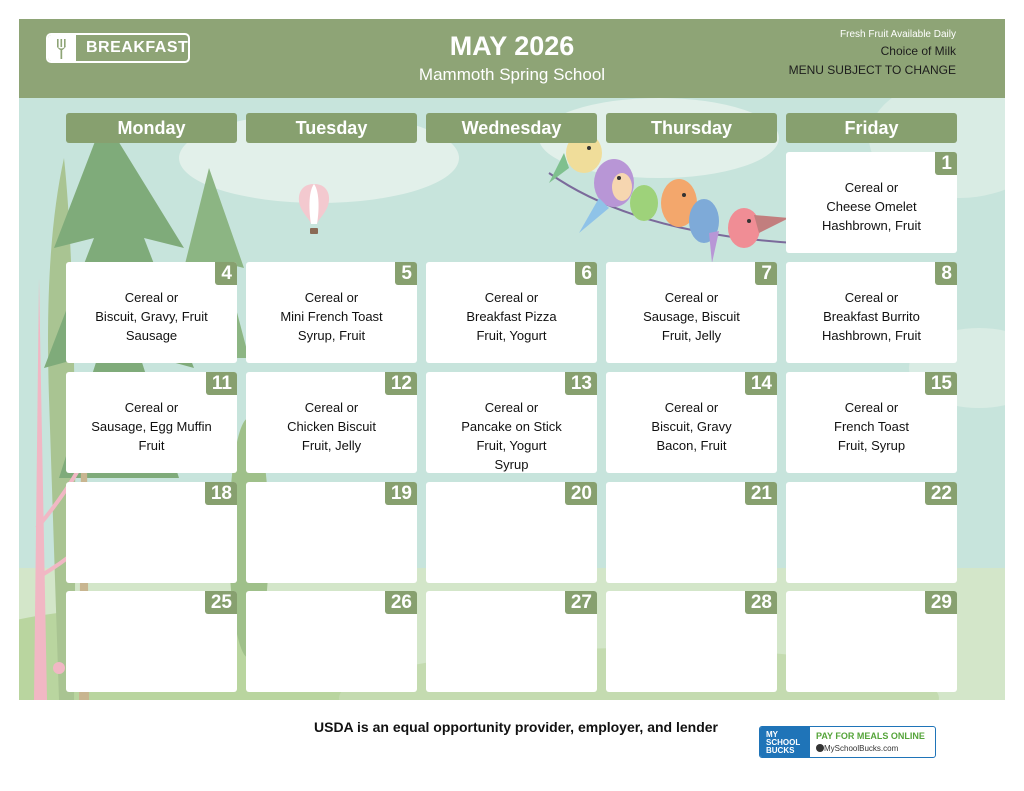 This screenshot has width=1024, height=791. I want to click on day-number: 28, so click(760, 602).